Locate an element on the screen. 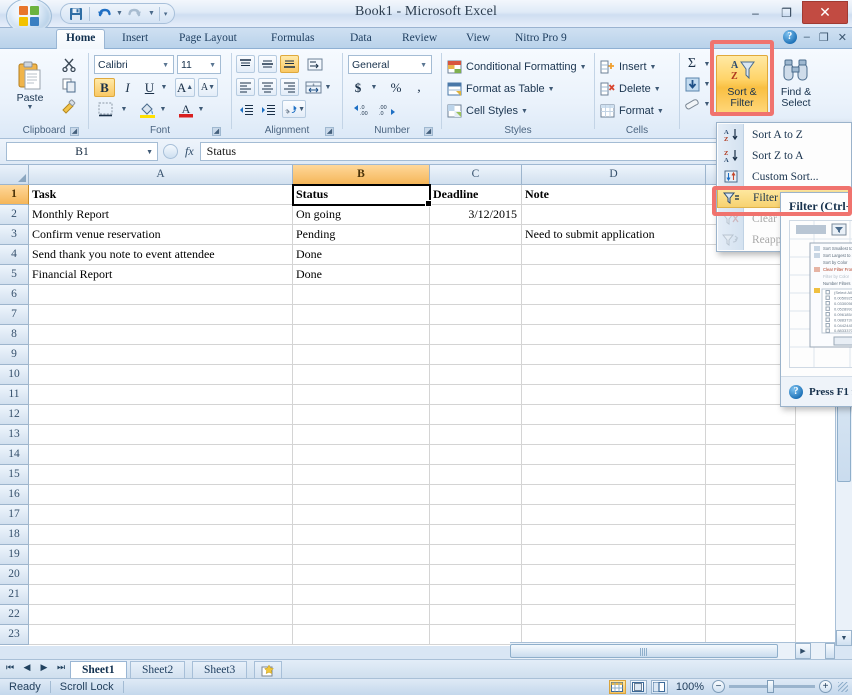  number-dialog-launcher: ◢ is located at coordinates (428, 131).